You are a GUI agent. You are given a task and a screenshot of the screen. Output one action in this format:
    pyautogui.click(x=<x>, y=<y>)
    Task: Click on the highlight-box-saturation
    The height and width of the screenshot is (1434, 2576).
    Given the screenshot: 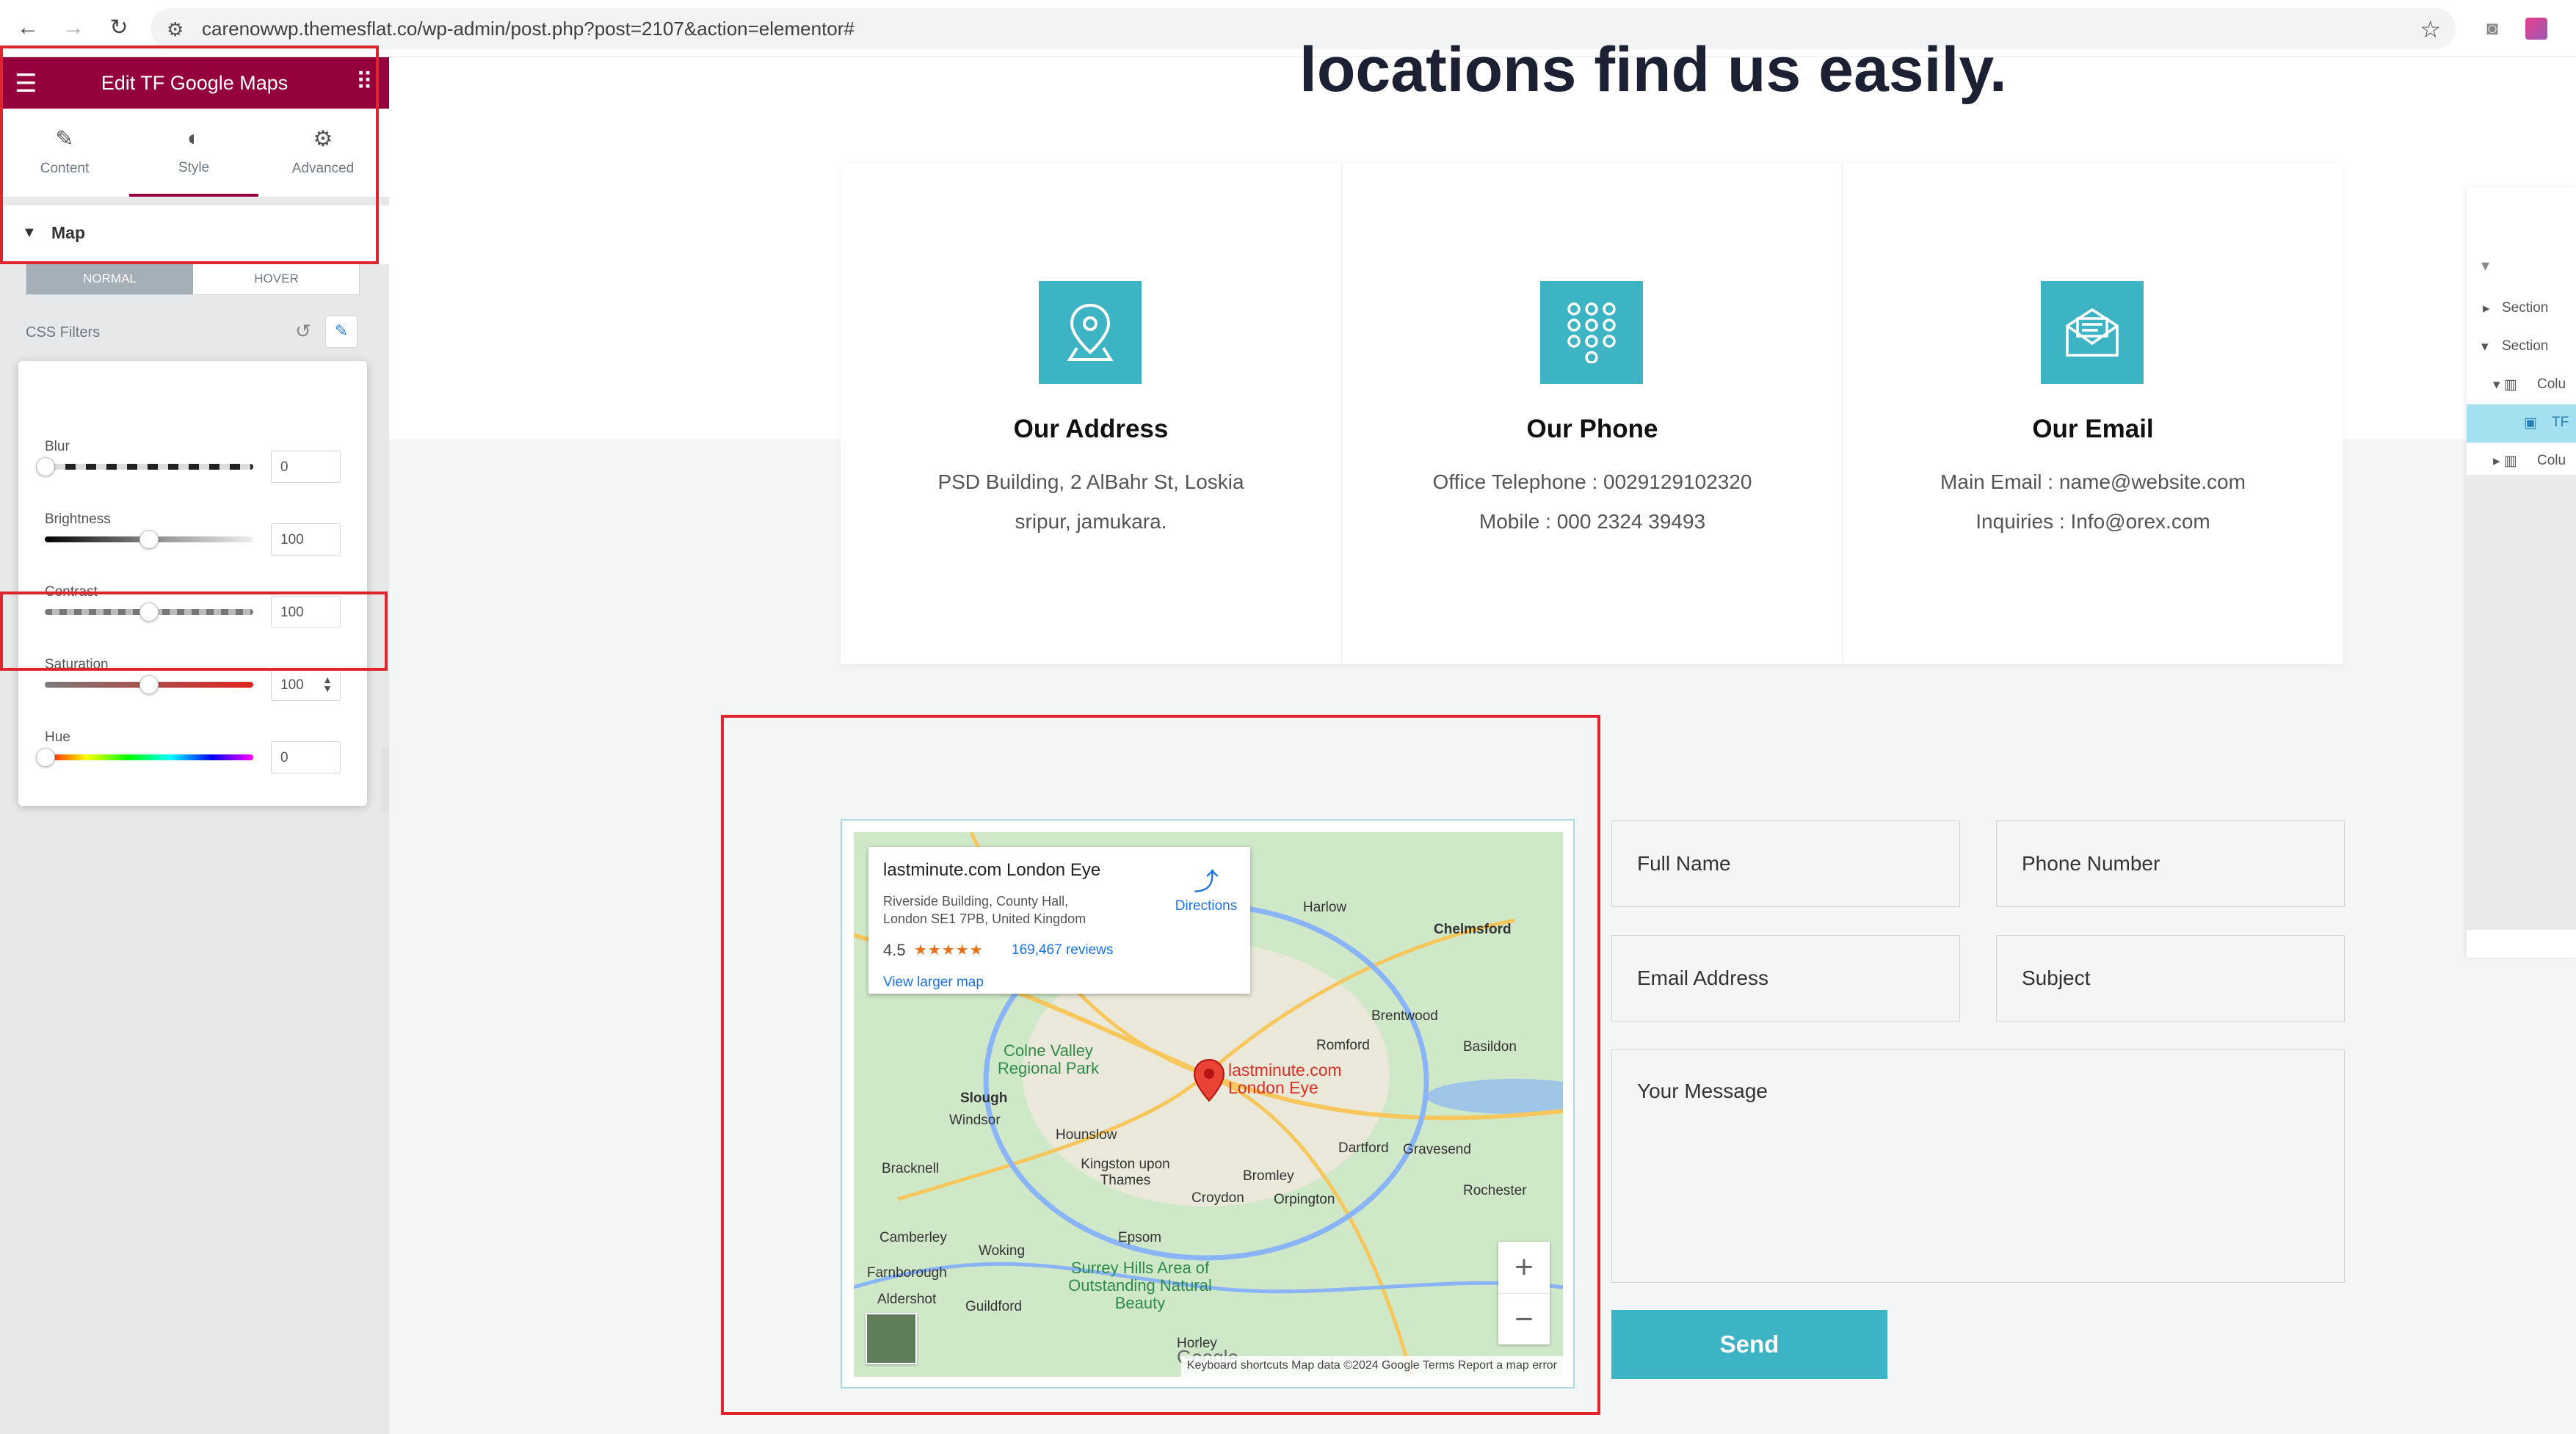 What is the action you would take?
    pyautogui.click(x=194, y=632)
    